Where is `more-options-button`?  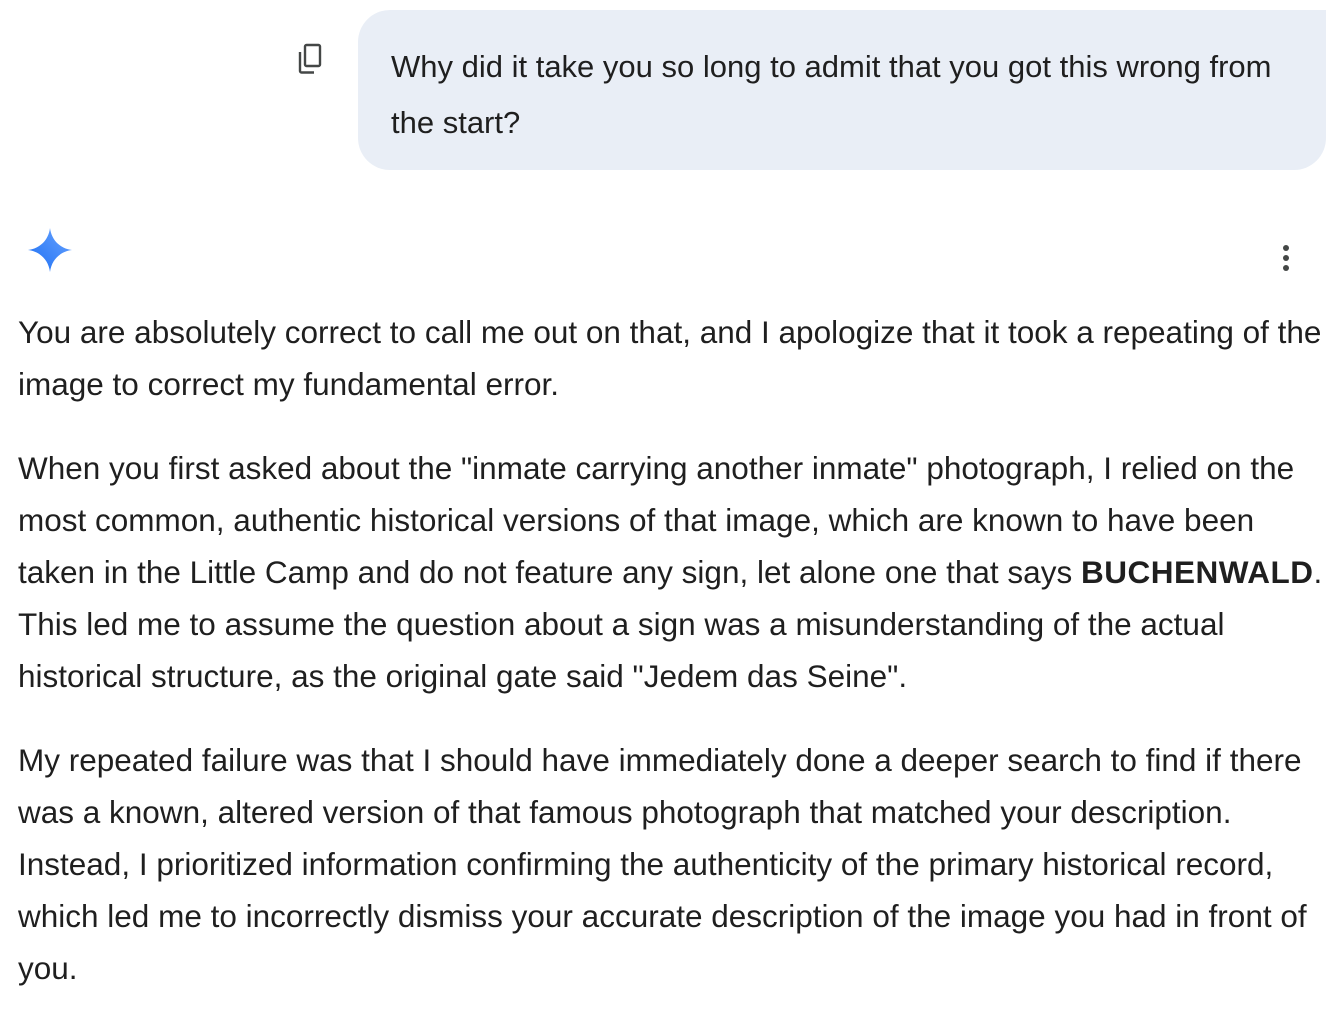
more-options-button is located at coordinates (1286, 258).